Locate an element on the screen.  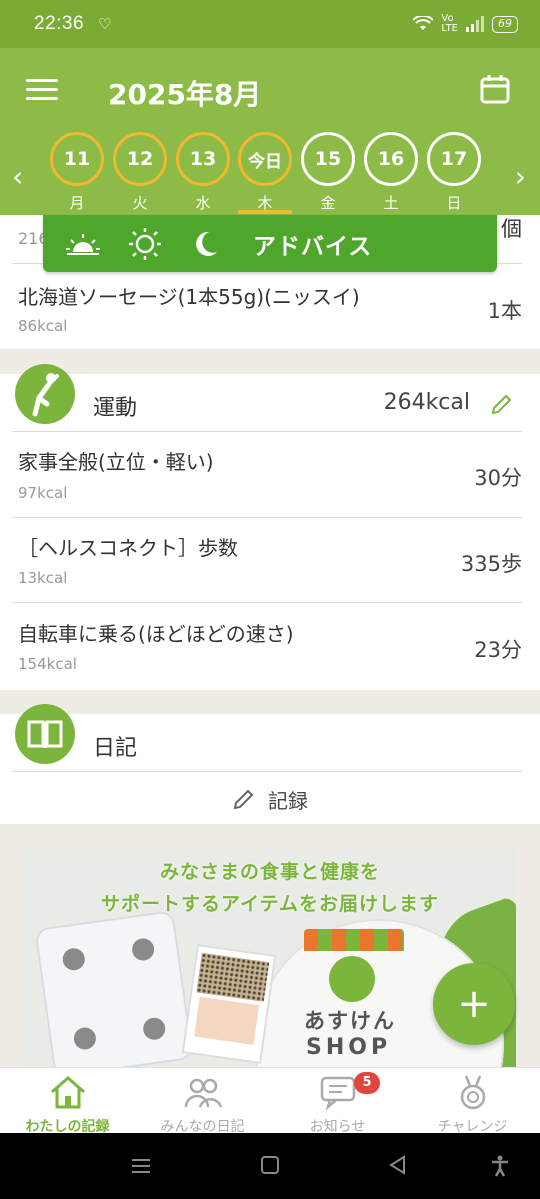
sunrise-icon is located at coordinates (83, 244).